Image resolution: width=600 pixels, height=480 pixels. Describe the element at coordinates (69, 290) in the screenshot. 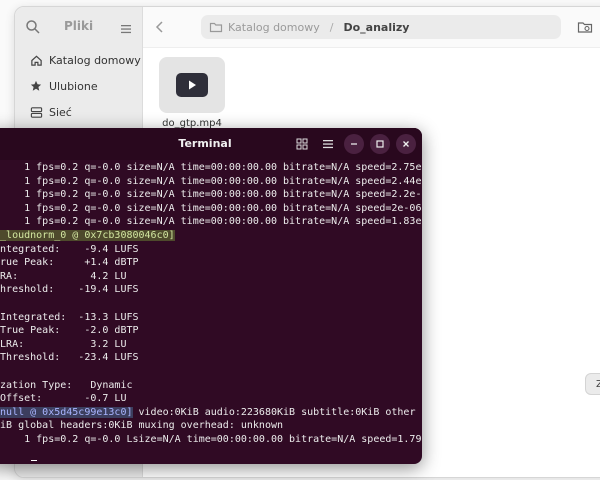

I see `terminal-text: Threshold: -19.4 LUFS` at that location.